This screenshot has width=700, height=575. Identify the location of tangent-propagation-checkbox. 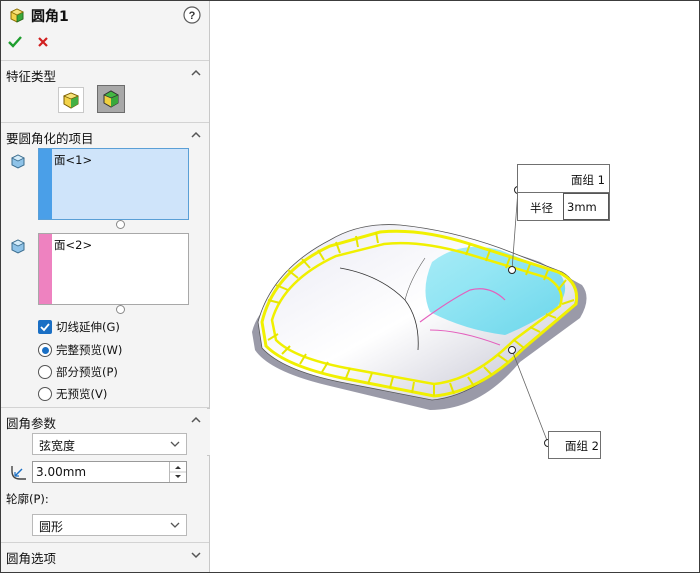
(45, 327).